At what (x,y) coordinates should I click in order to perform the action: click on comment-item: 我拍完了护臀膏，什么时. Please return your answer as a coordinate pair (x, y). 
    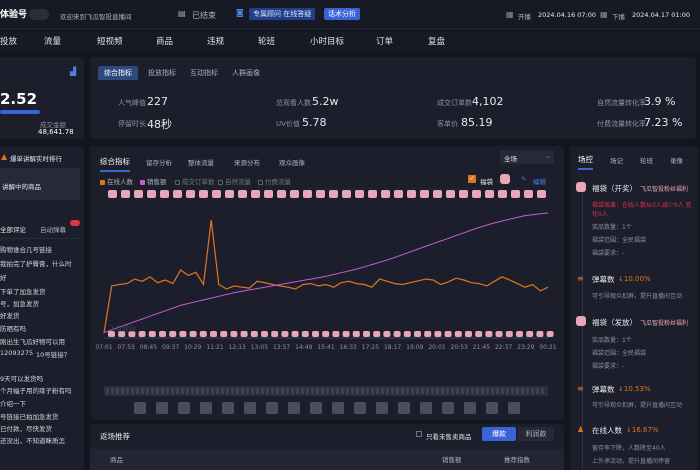
    Looking at the image, I should click on (36, 264).